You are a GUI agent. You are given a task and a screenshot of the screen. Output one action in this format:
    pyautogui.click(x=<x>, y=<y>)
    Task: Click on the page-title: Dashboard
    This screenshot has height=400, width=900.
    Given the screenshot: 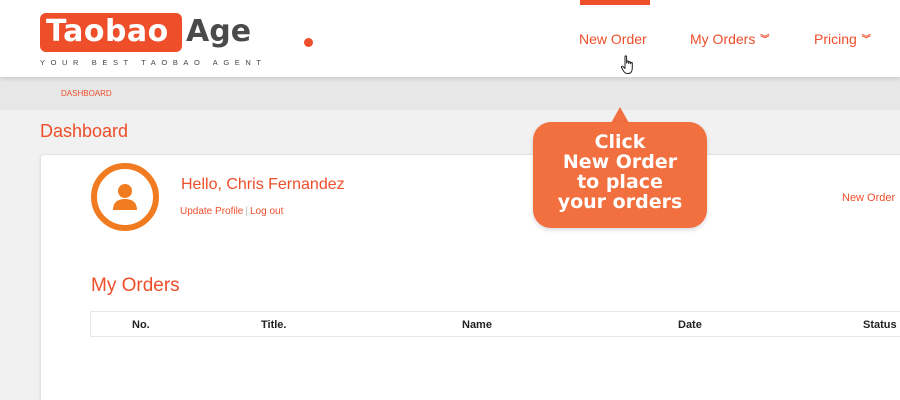 What is the action you would take?
    pyautogui.click(x=84, y=131)
    